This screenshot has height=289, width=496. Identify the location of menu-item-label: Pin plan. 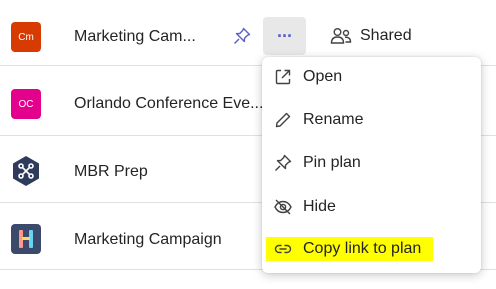
(332, 162).